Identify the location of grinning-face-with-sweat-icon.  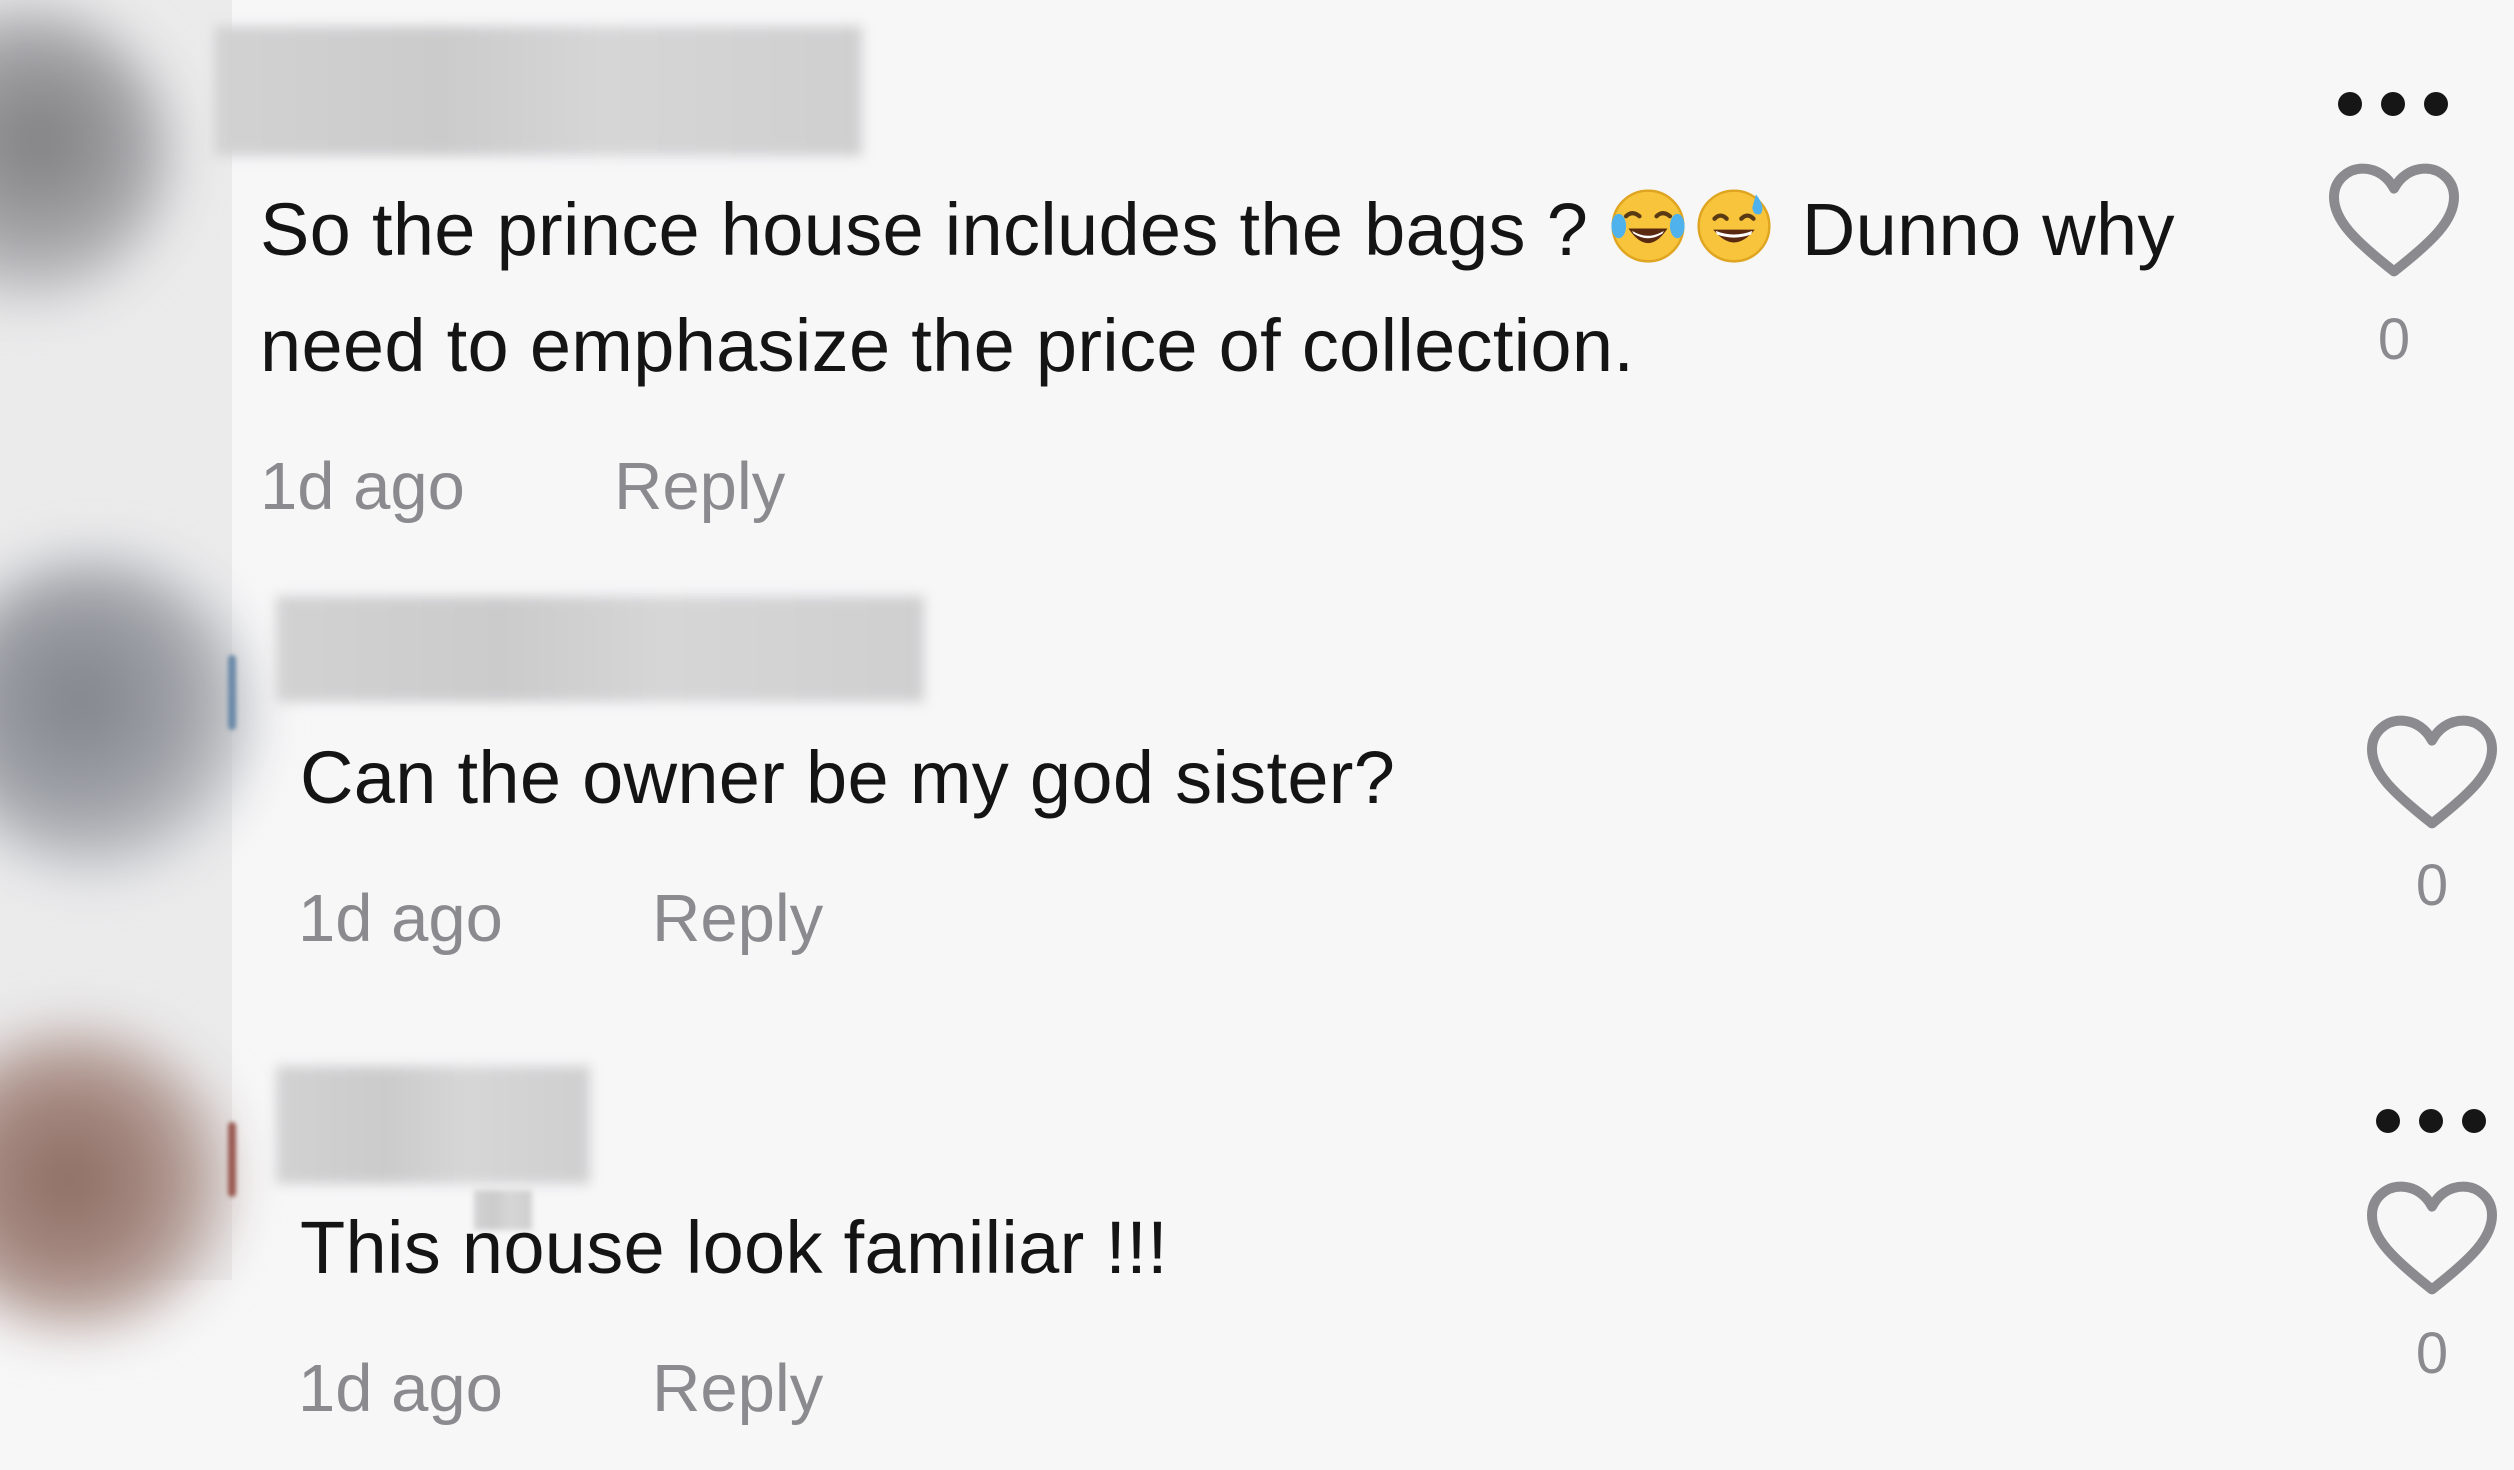
(1734, 226).